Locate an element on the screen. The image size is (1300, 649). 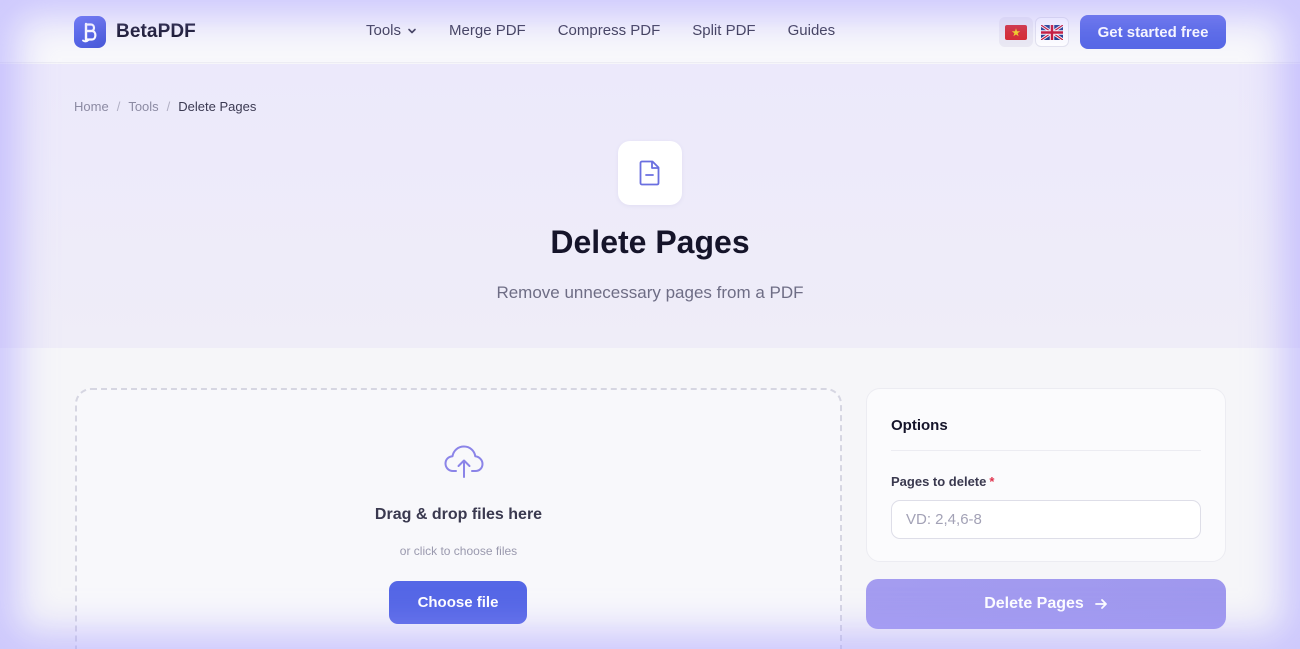
nav-item-label: Split PDF is located at coordinates (724, 30).